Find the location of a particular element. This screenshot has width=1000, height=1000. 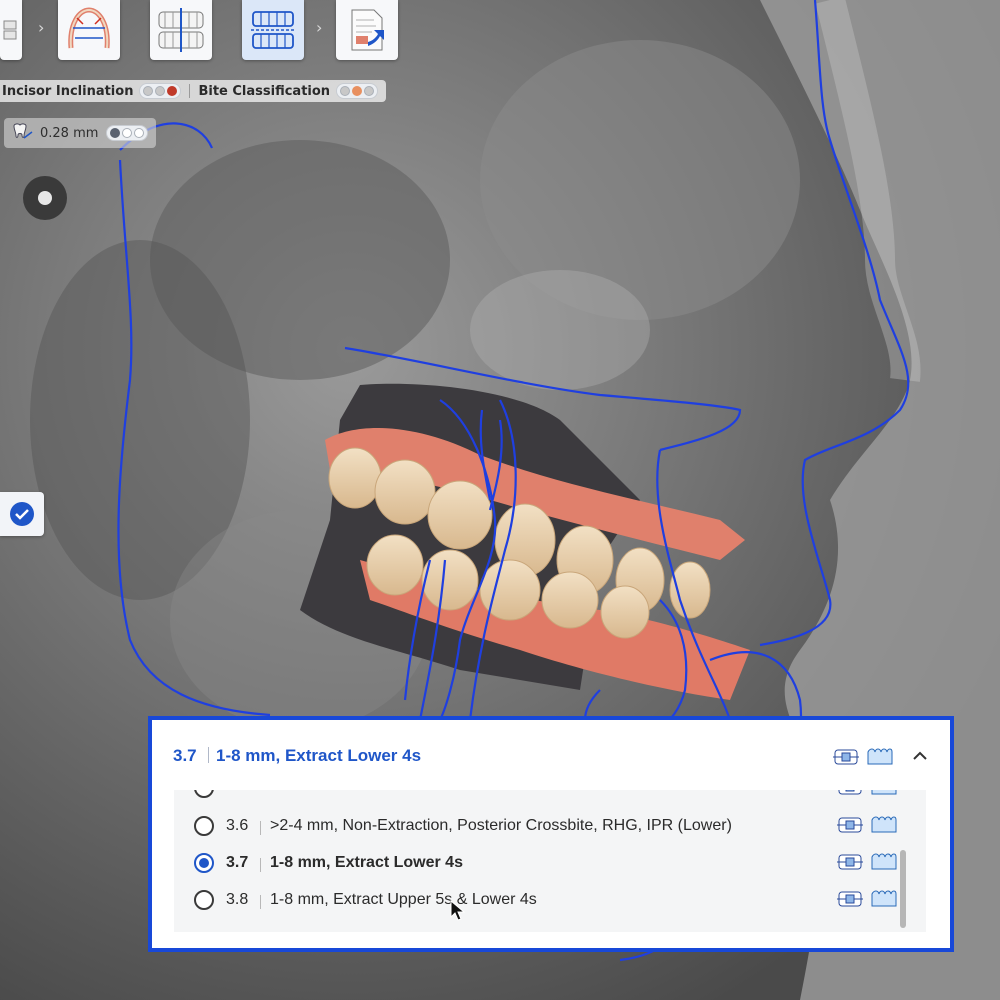

dentition-midline-tool-button is located at coordinates (181, 30).